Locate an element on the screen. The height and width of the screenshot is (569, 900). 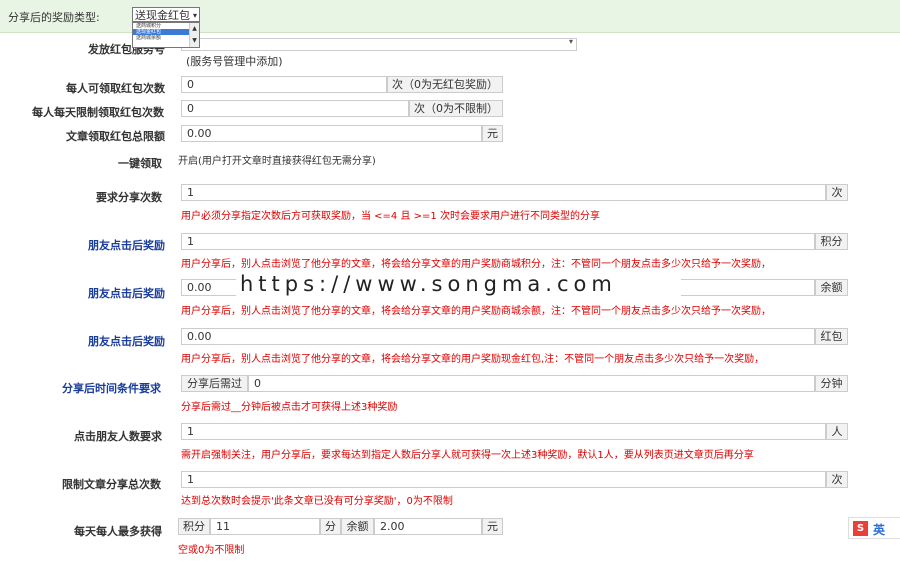
click-points-label: 朋友点击后奖励 is located at coordinates (126, 245).